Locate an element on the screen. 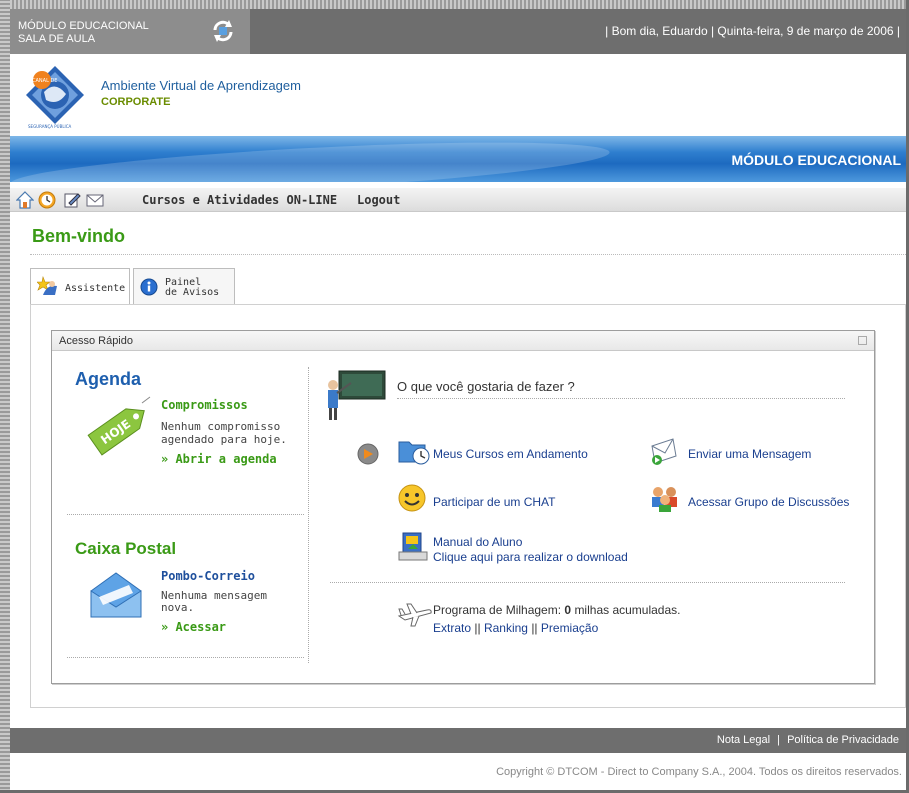 The image size is (909, 793). mileage-suffix: milhas acumuladas. is located at coordinates (627, 610).